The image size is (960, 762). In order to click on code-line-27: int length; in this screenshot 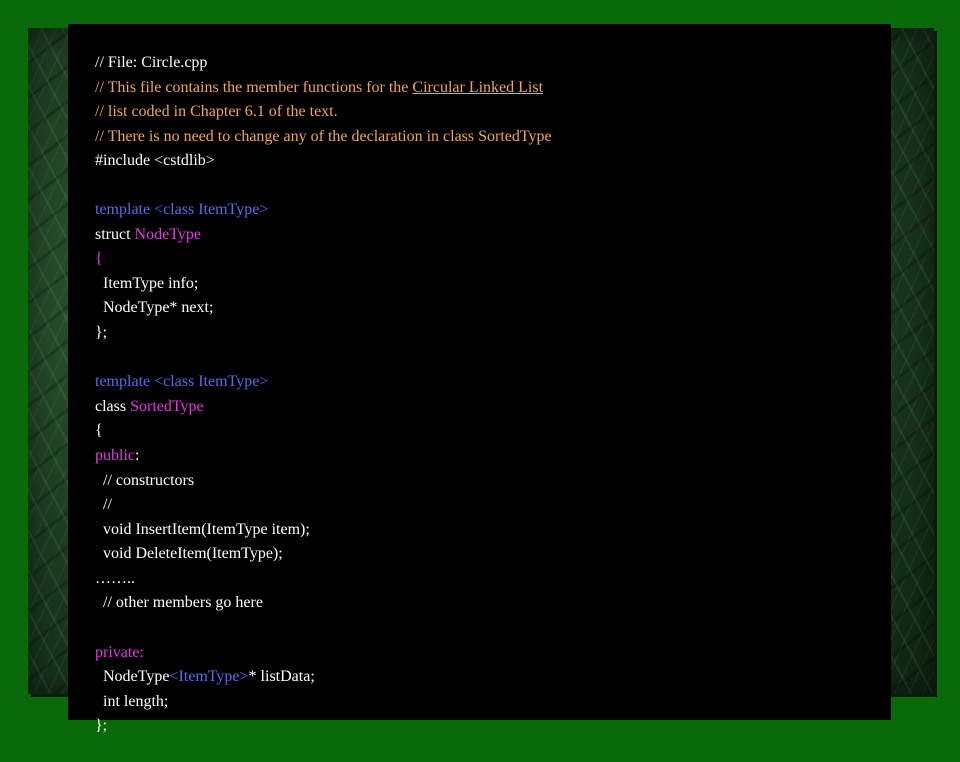, I will do `click(123, 688)`.